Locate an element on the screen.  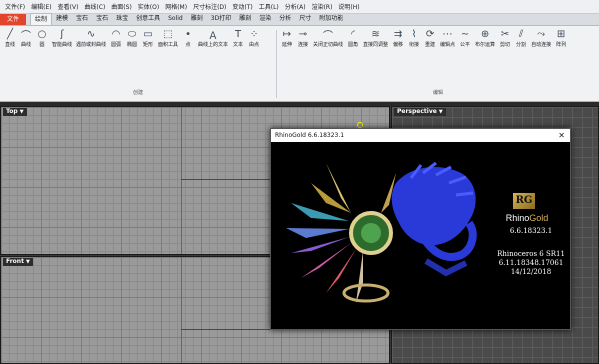
ribbon-tool-button: ∿ 遇前或封曲线 is located at coordinates (91, 38).